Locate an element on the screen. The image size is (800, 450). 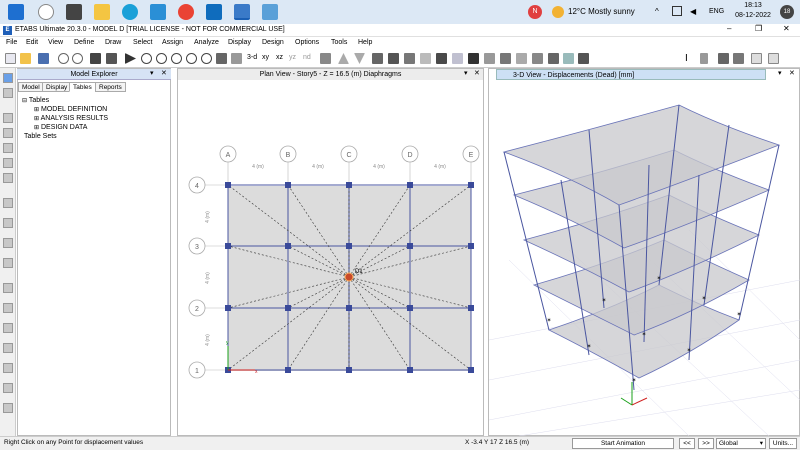
menu-design: Design is located at coordinates (273, 42).